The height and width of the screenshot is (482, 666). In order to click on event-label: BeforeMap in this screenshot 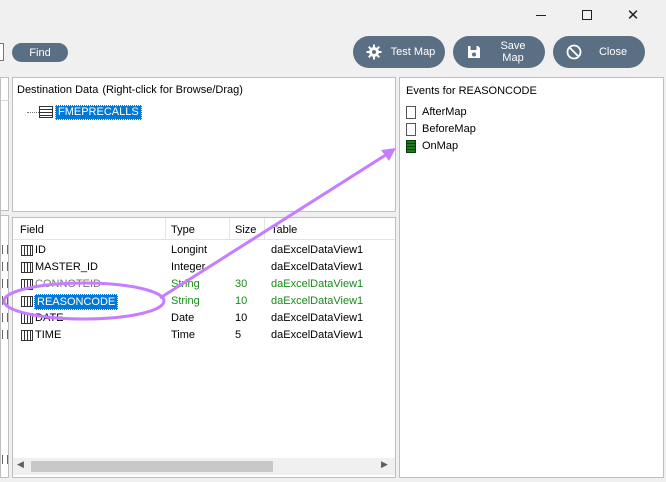, I will do `click(449, 129)`.